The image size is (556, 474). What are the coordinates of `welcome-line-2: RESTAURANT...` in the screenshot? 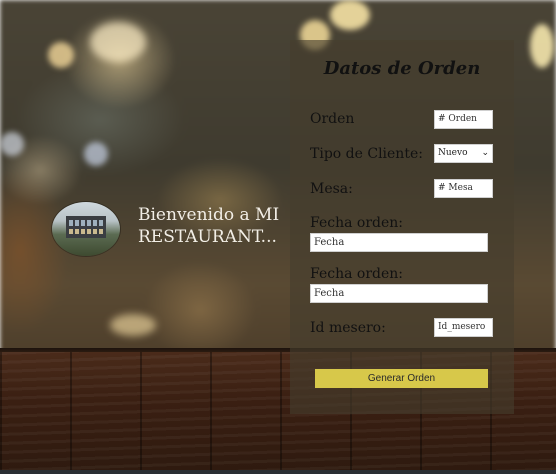 It's located at (207, 237).